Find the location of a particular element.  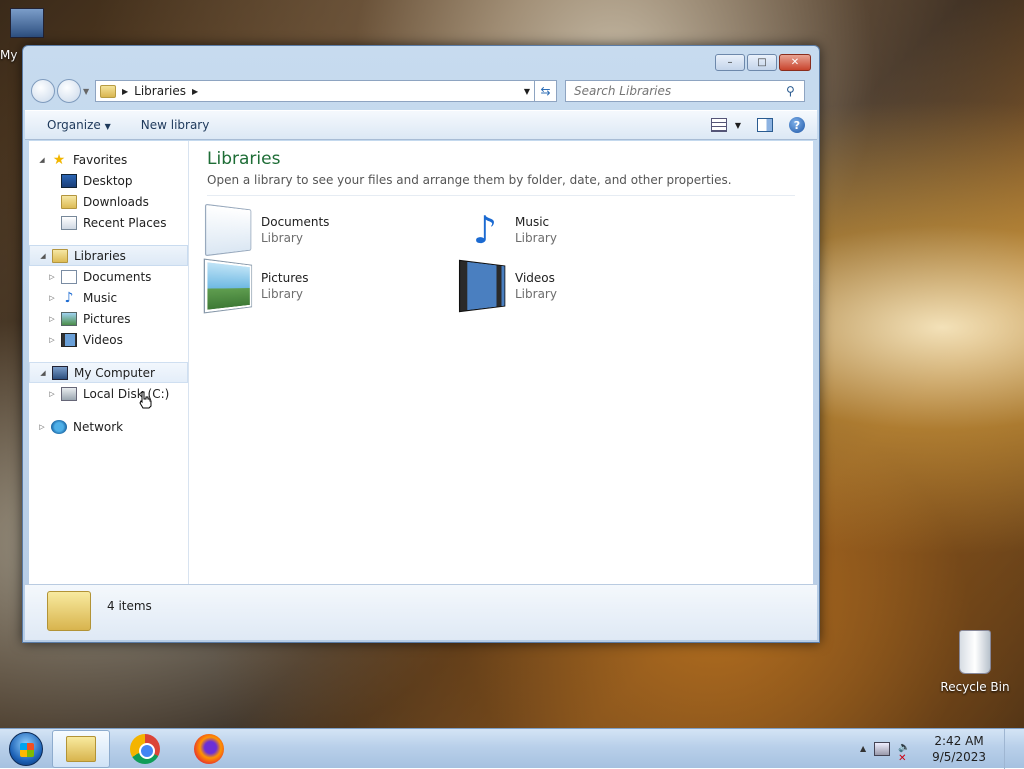

library-item-videos: Videos Library is located at coordinates (586, 286).